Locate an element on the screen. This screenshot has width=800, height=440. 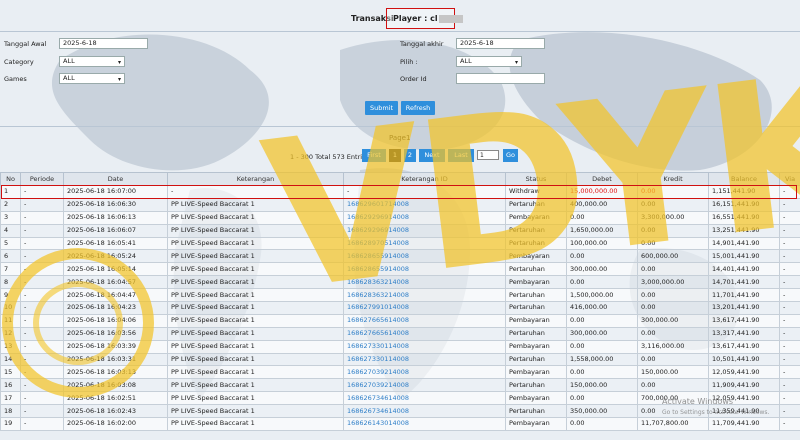
watermark-logo is located at coordinates (78, 323).